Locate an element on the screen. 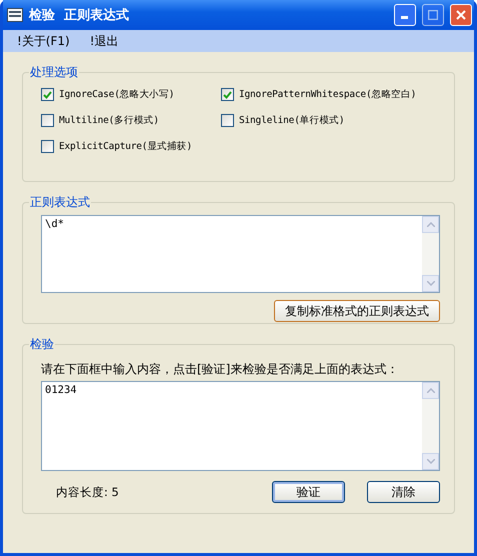 This screenshot has width=477, height=556. maximize-button is located at coordinates (433, 15).